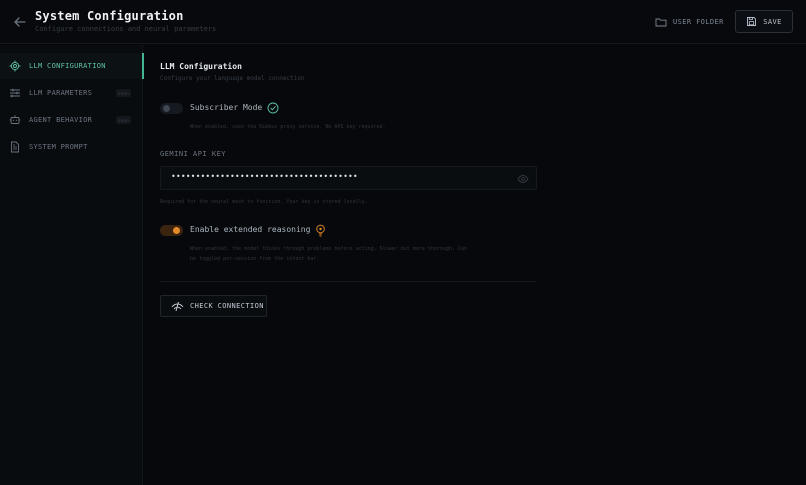  I want to click on api-key-value: ••••••••••••••••••••••••••••••••••••••, so click(264, 176).